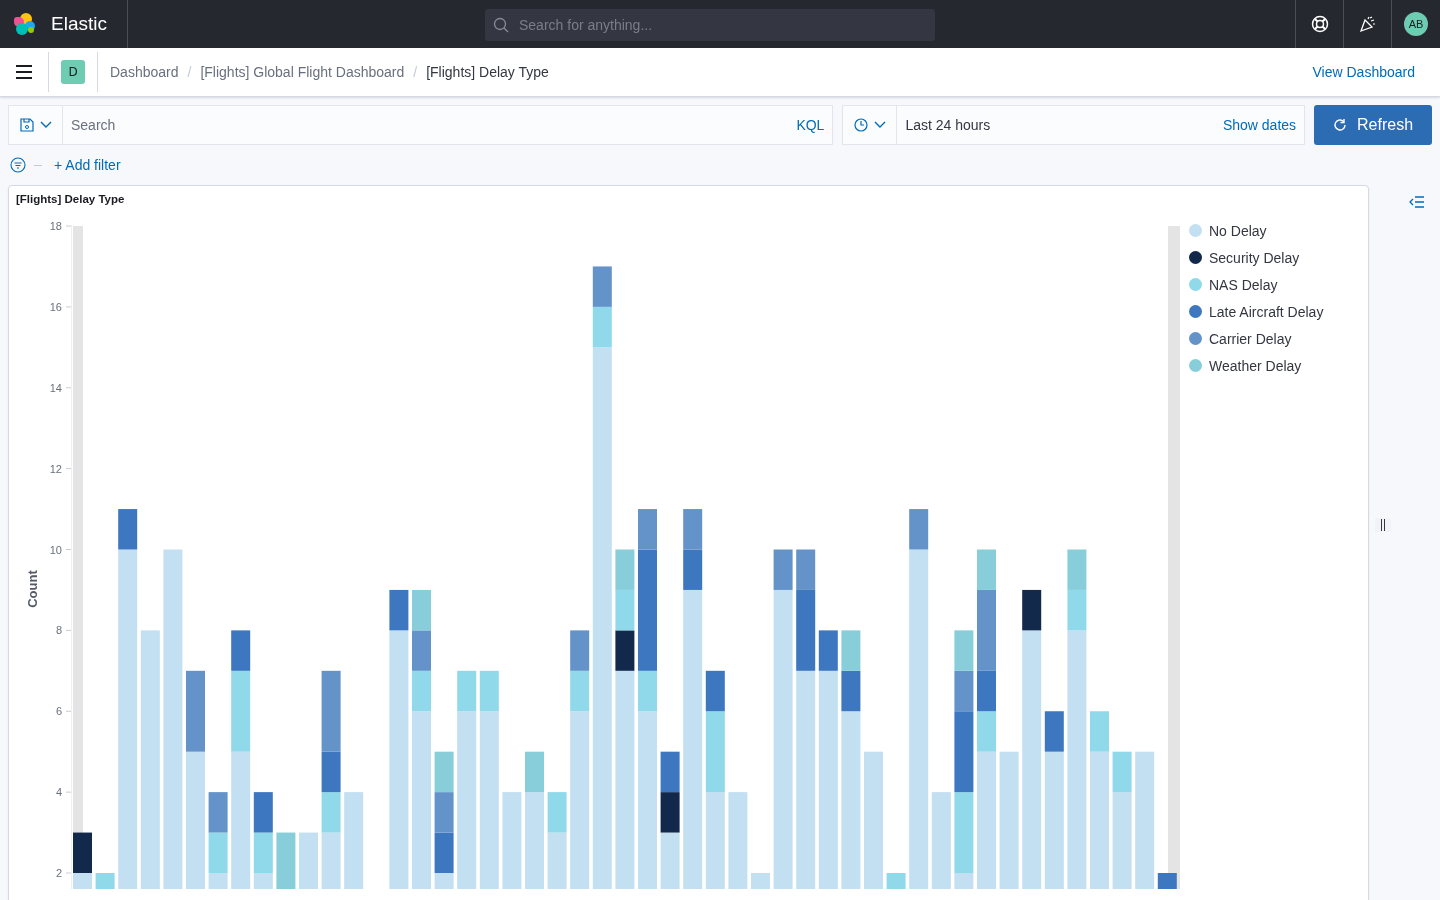  I want to click on query-field: Search KQL, so click(421, 125).